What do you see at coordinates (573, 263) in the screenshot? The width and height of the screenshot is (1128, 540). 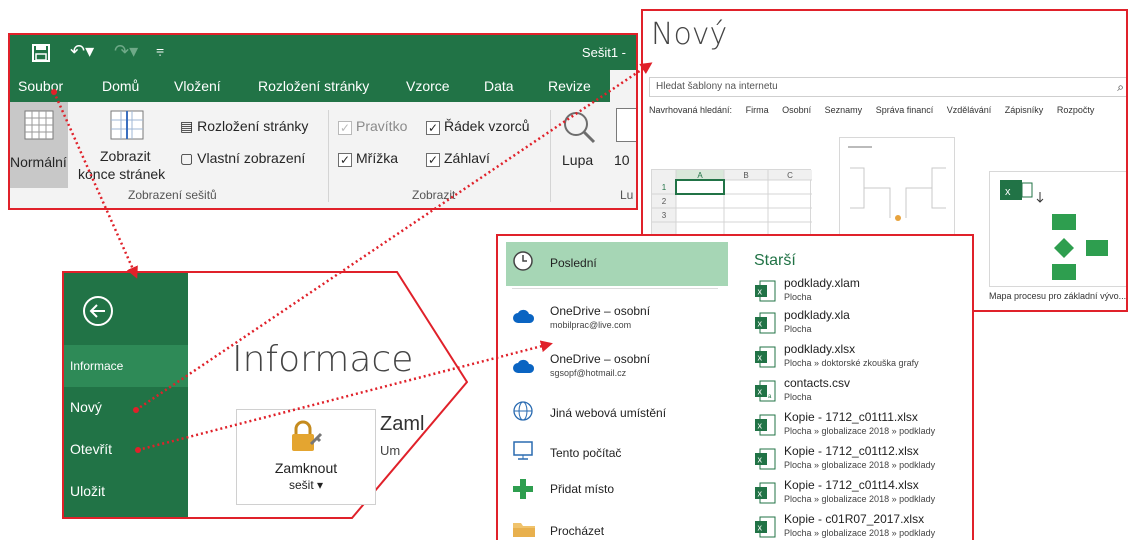 I see `location-recent: Poslední` at bounding box center [573, 263].